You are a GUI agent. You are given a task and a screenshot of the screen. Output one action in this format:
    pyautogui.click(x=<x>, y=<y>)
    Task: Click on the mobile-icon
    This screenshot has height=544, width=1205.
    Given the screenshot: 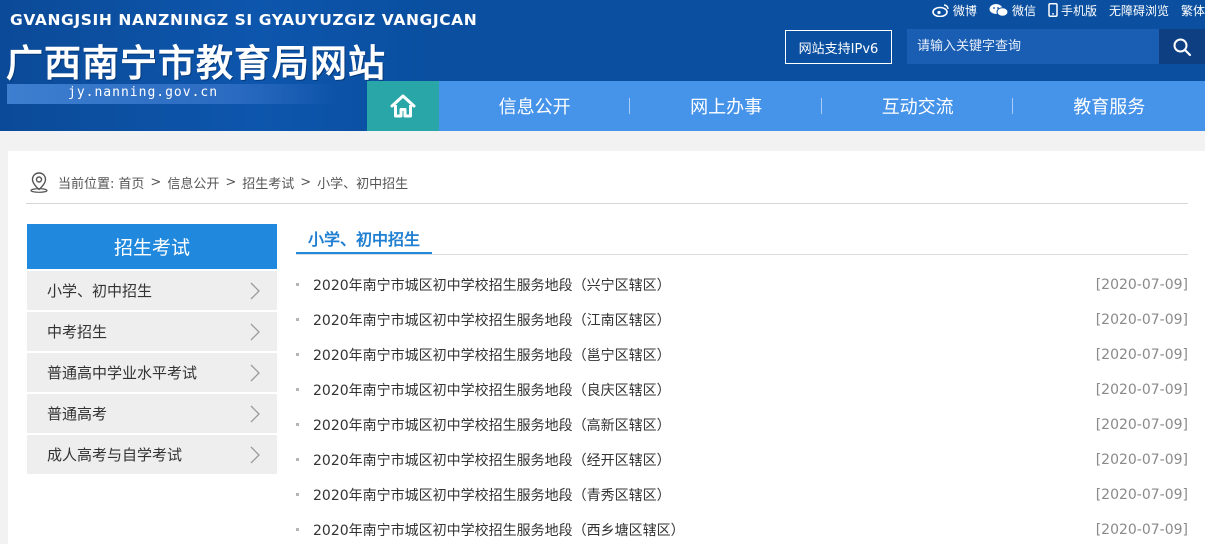 What is the action you would take?
    pyautogui.click(x=1053, y=10)
    